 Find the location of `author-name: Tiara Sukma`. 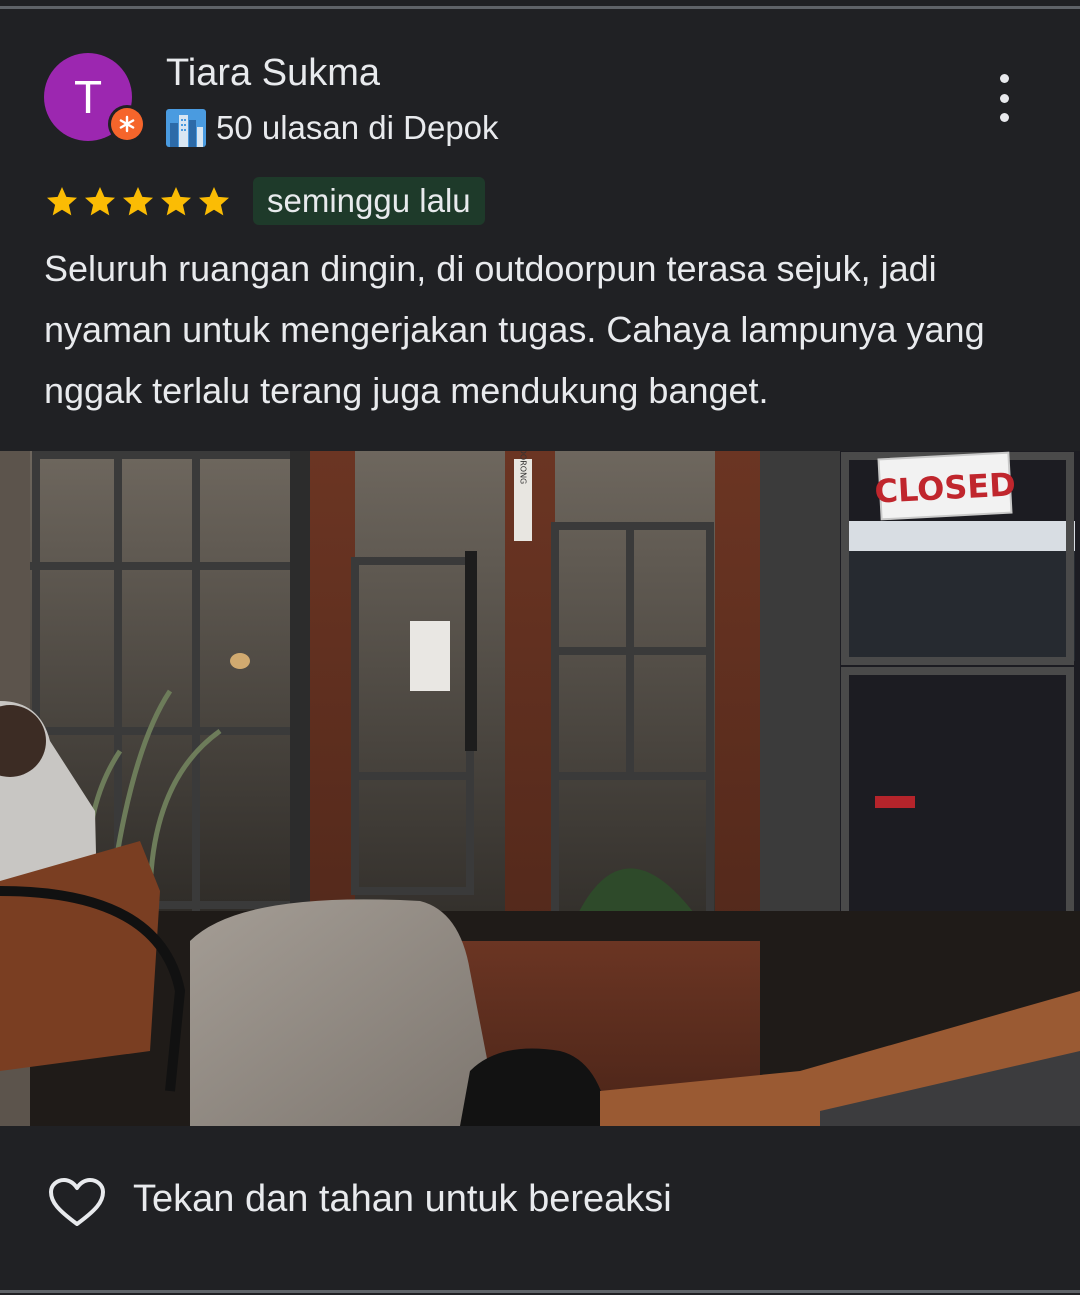

author-name: Tiara Sukma is located at coordinates (273, 73).